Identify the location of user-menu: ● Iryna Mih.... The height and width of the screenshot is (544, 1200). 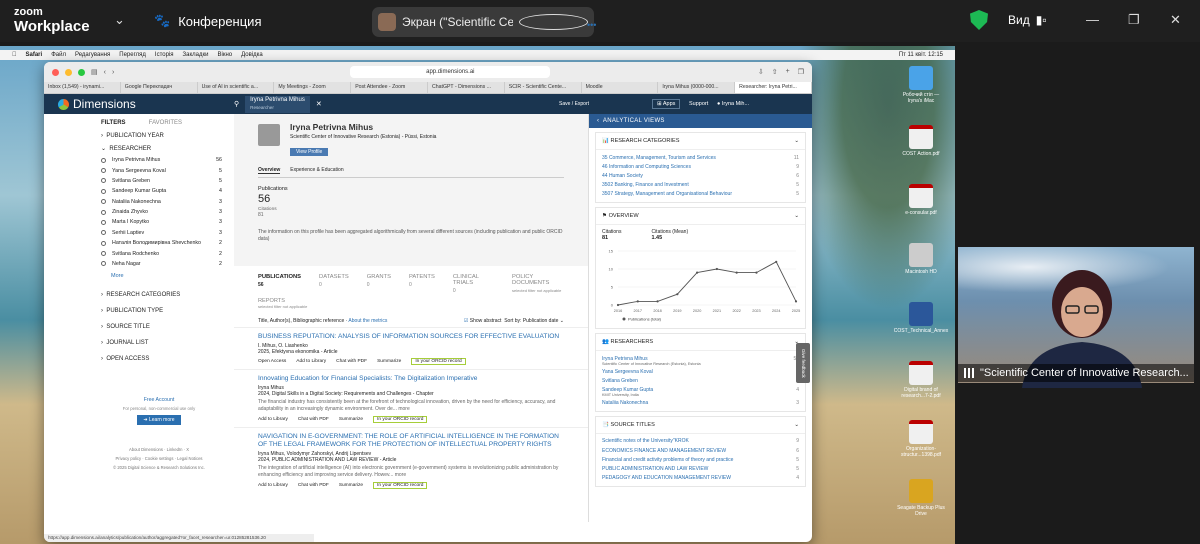
(733, 104).